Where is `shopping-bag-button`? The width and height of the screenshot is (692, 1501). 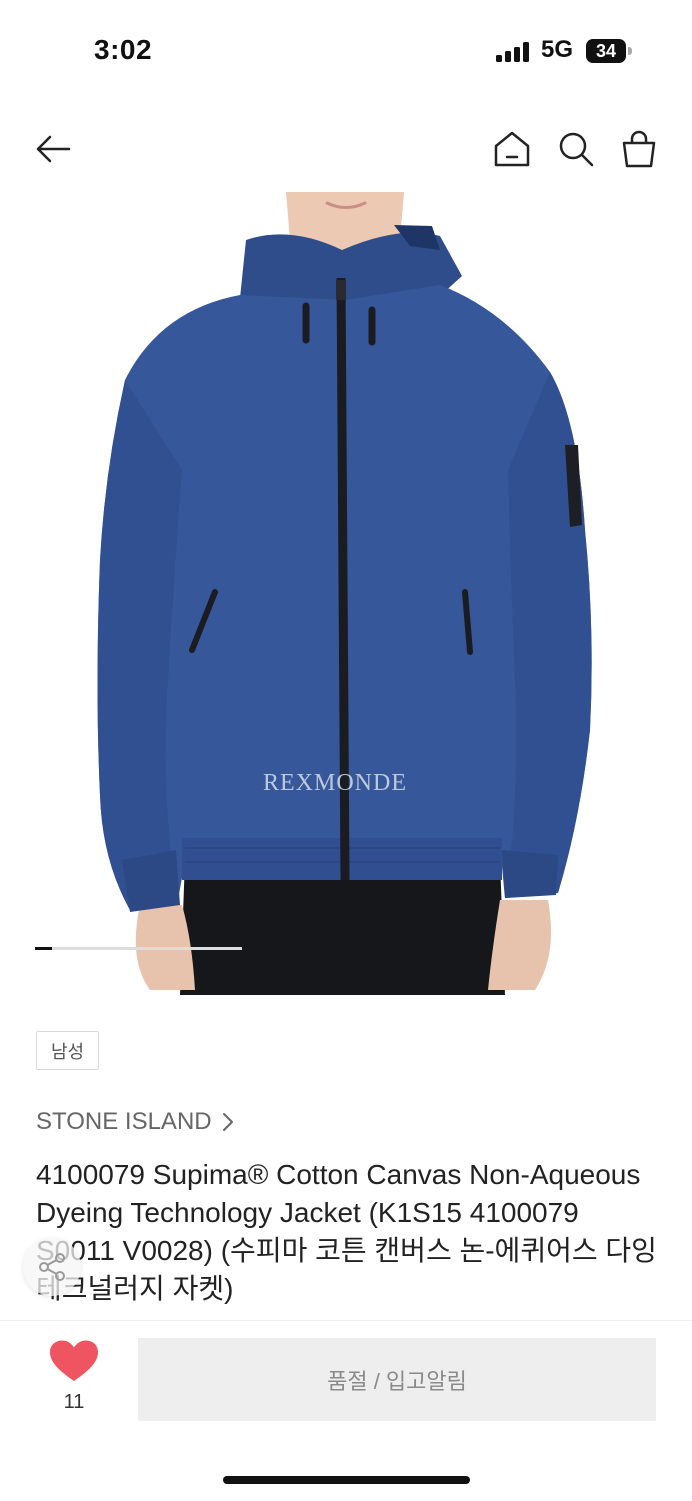 shopping-bag-button is located at coordinates (639, 149).